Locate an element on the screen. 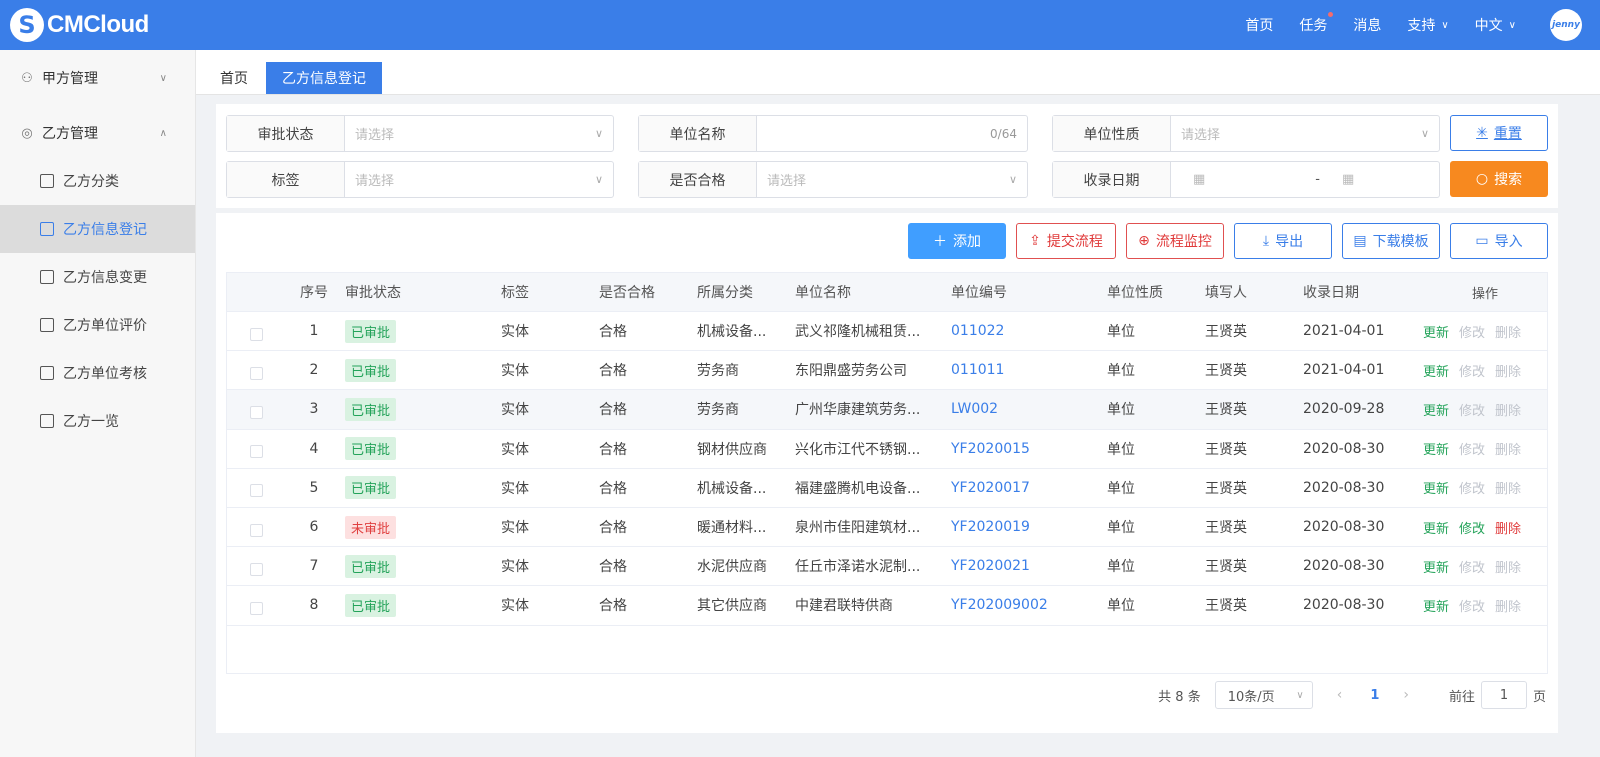 This screenshot has width=1600, height=757. monitor-flow-button: ⊕ 流程监控 is located at coordinates (1175, 241).